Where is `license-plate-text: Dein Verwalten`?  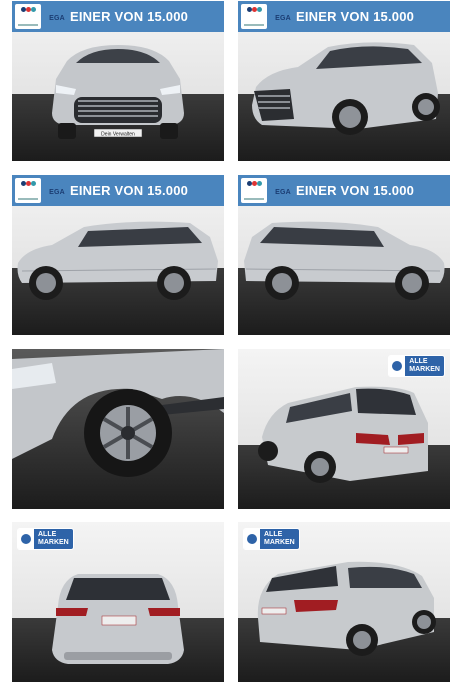 license-plate-text: Dein Verwalten is located at coordinates (118, 135).